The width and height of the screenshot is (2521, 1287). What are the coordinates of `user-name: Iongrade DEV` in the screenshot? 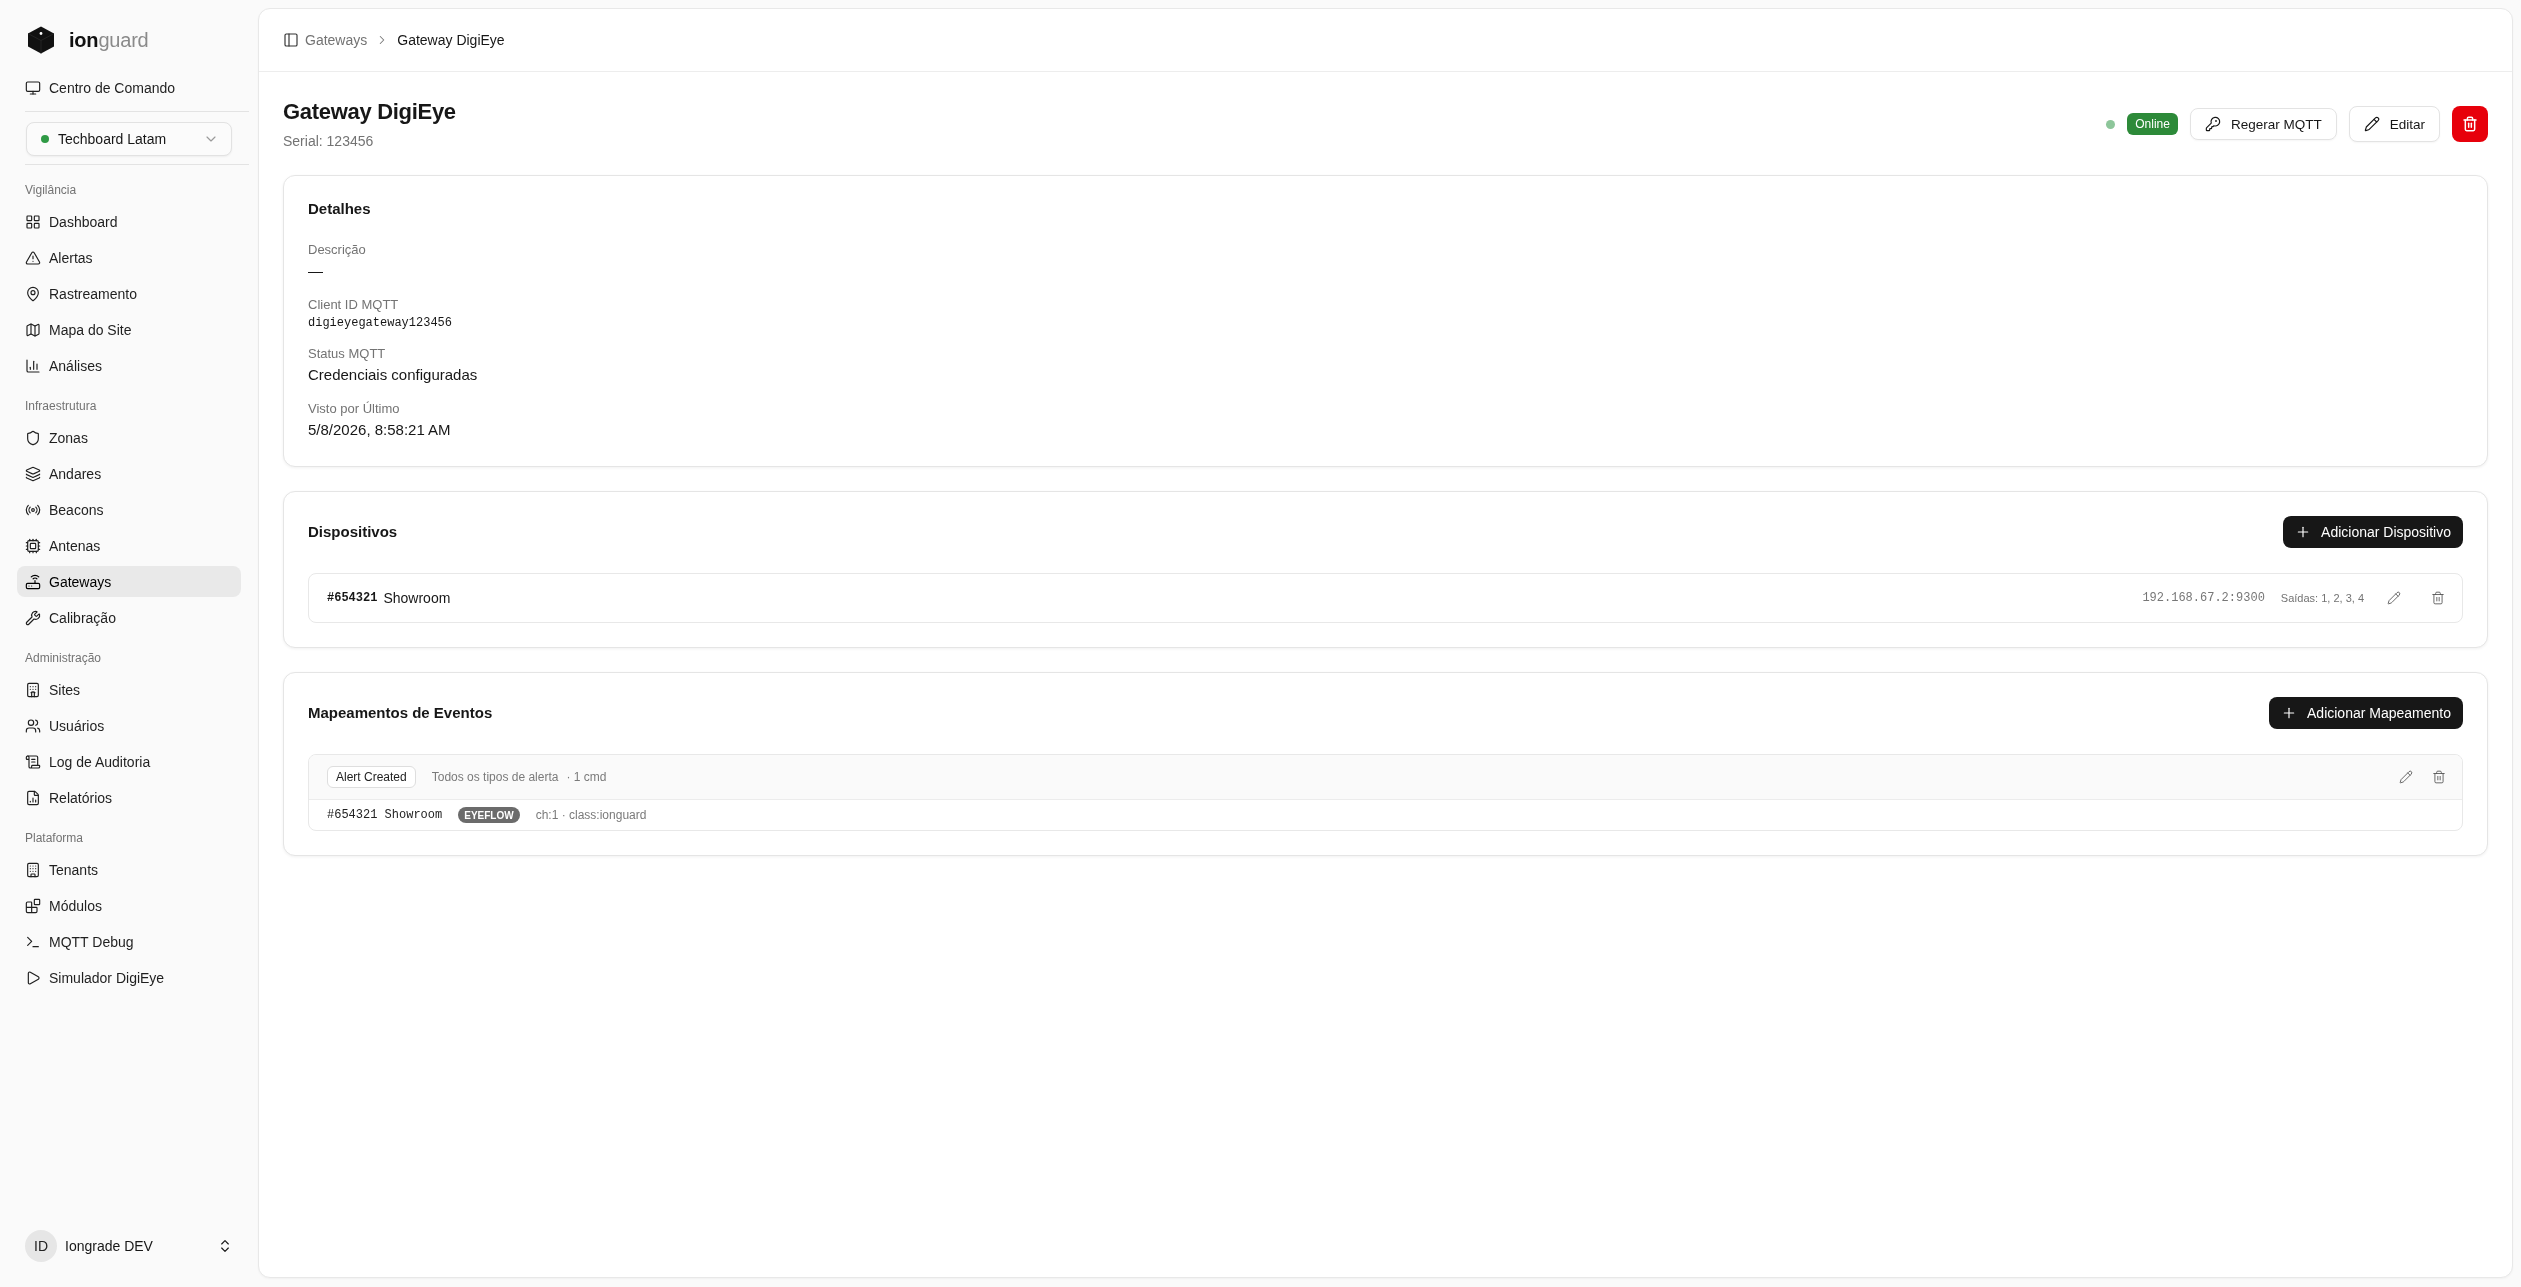 It's located at (109, 1246).